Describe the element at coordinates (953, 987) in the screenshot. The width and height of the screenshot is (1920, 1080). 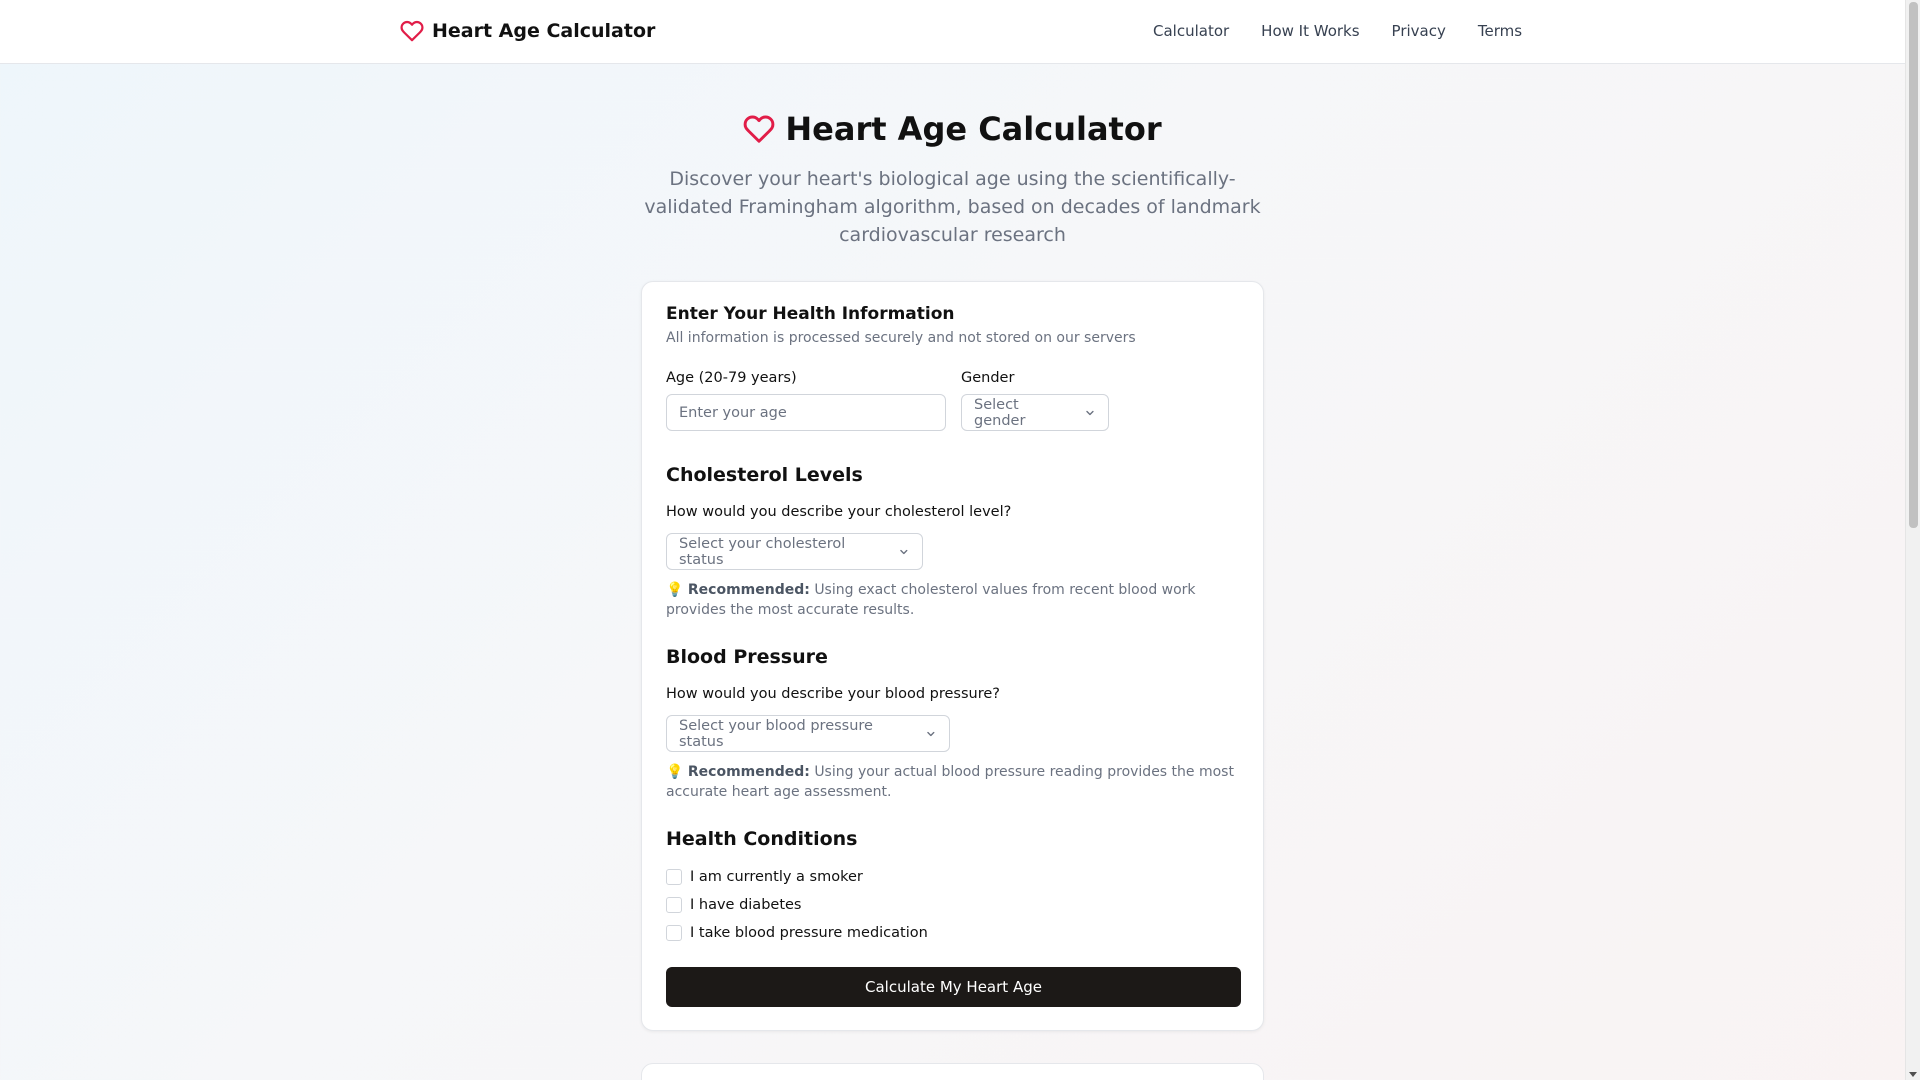
I see `calculate-button: Calculate My Heart Age` at that location.